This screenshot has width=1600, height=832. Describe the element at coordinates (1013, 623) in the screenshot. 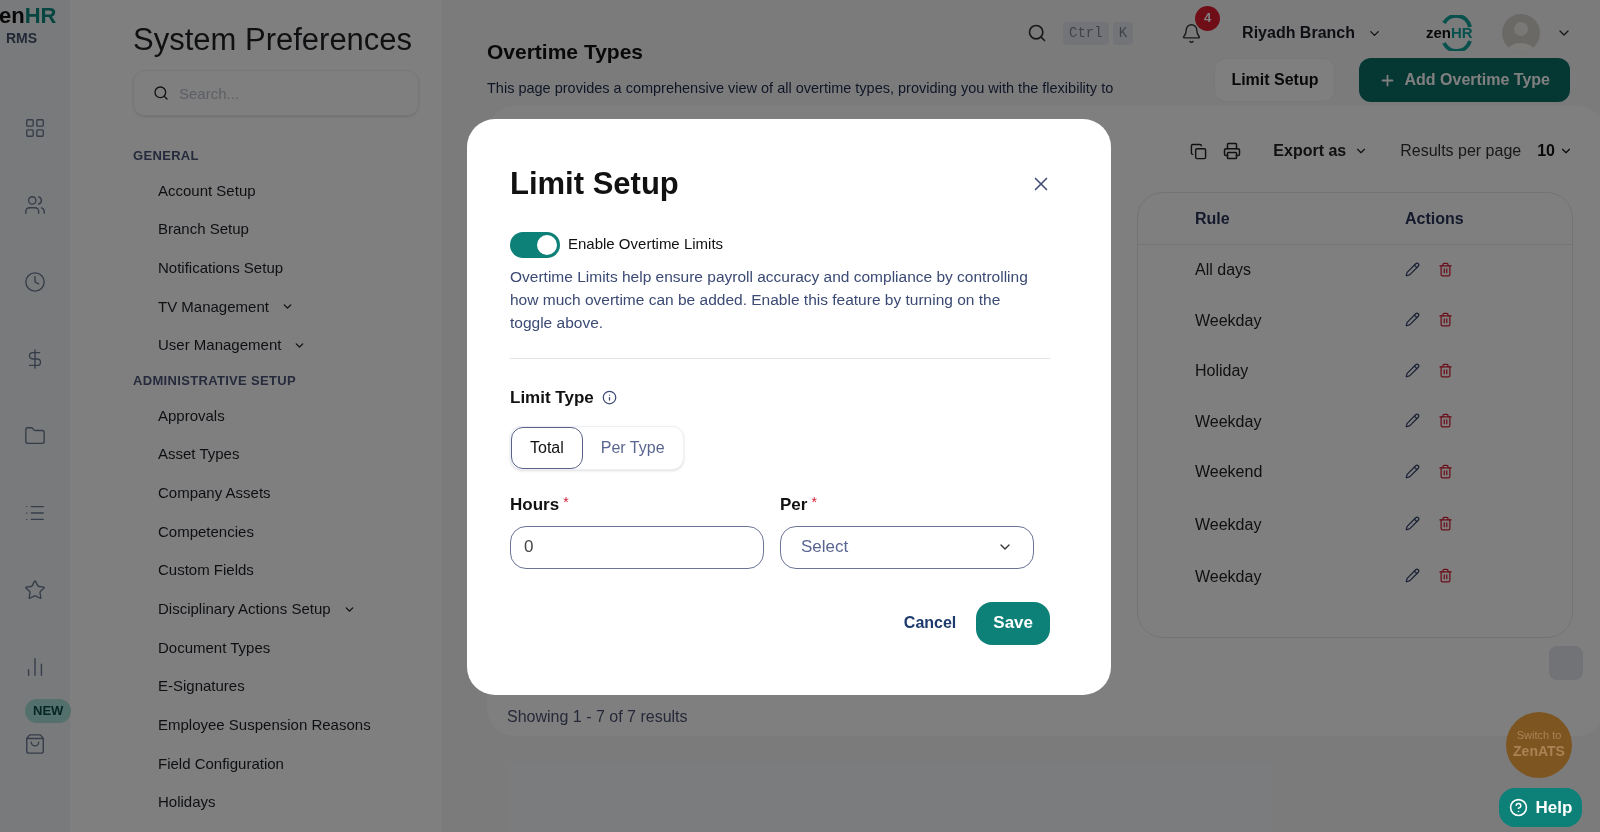

I see `save-button: Save` at that location.